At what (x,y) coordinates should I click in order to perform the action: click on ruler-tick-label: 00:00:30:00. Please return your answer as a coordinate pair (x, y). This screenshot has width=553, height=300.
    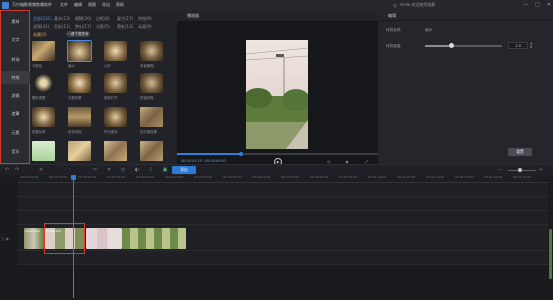
    Looking at the image, I should click on (203, 177).